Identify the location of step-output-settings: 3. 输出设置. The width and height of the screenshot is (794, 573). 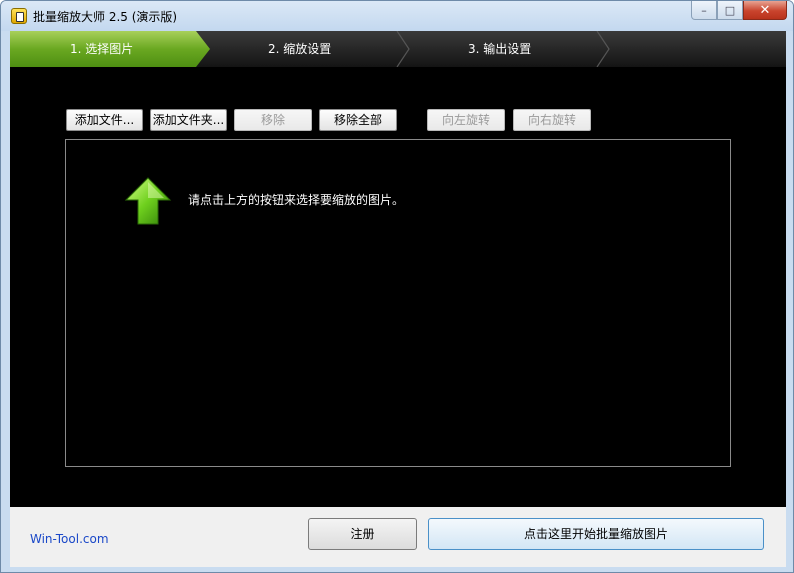
(499, 49).